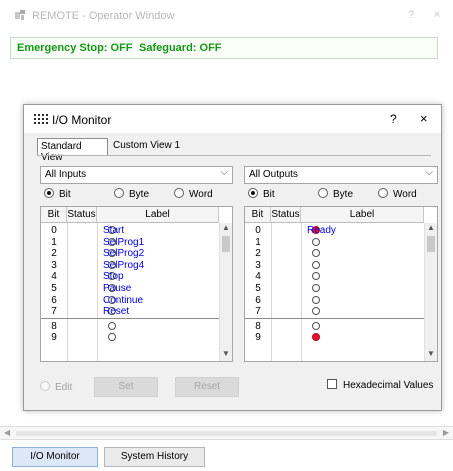  What do you see at coordinates (332, 384) in the screenshot?
I see `checkbox-icon` at bounding box center [332, 384].